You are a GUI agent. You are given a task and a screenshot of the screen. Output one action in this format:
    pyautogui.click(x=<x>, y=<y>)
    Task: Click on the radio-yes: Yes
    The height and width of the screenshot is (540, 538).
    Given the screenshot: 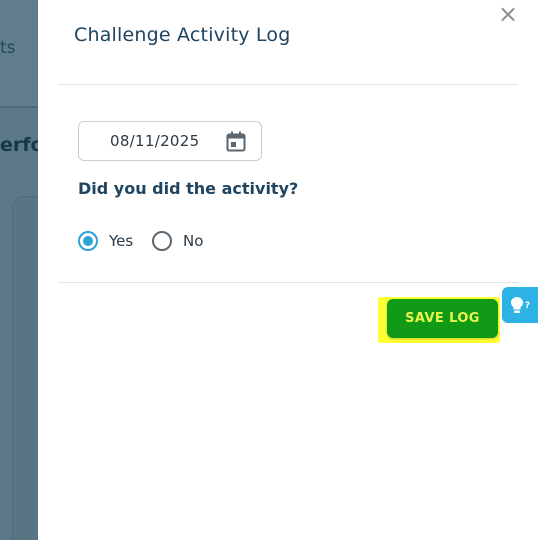 What is the action you would take?
    pyautogui.click(x=105, y=241)
    